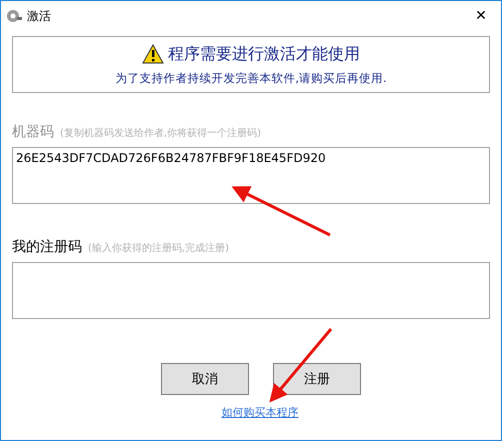  Describe the element at coordinates (39, 16) in the screenshot. I see `window-title: 激活` at that location.